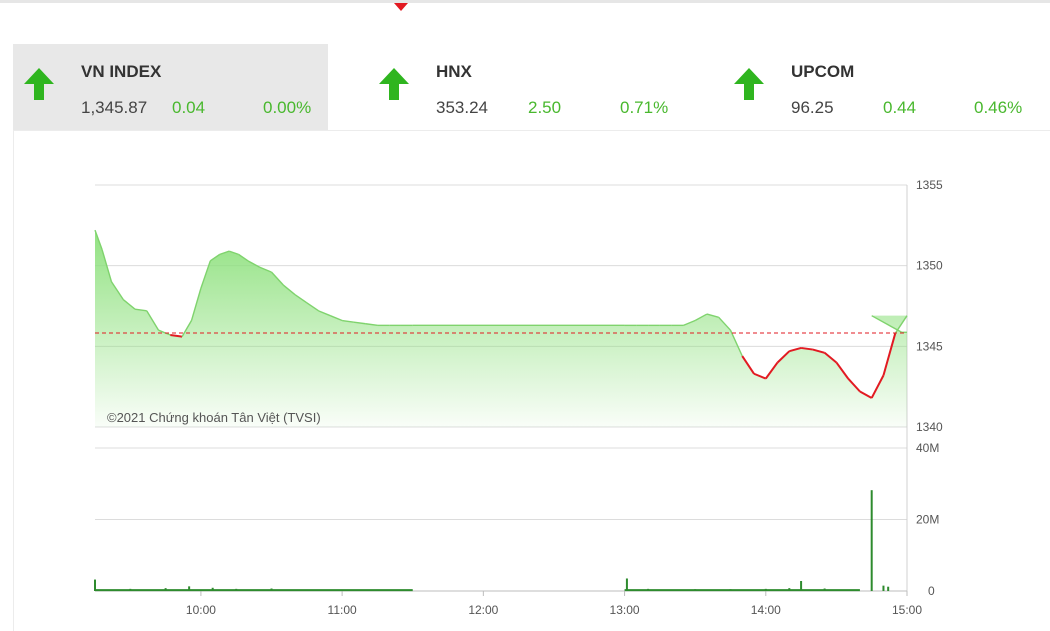 The height and width of the screenshot is (631, 1050). I want to click on x-tick-label: 12:00, so click(483, 610).